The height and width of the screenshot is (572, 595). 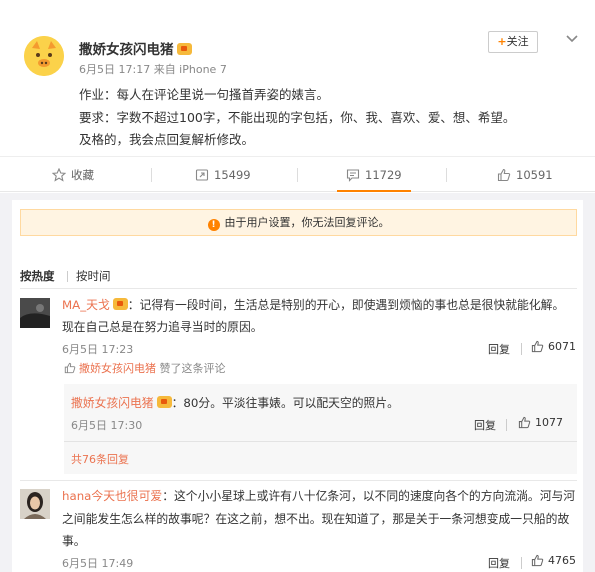 I want to click on star-icon, so click(x=59, y=174).